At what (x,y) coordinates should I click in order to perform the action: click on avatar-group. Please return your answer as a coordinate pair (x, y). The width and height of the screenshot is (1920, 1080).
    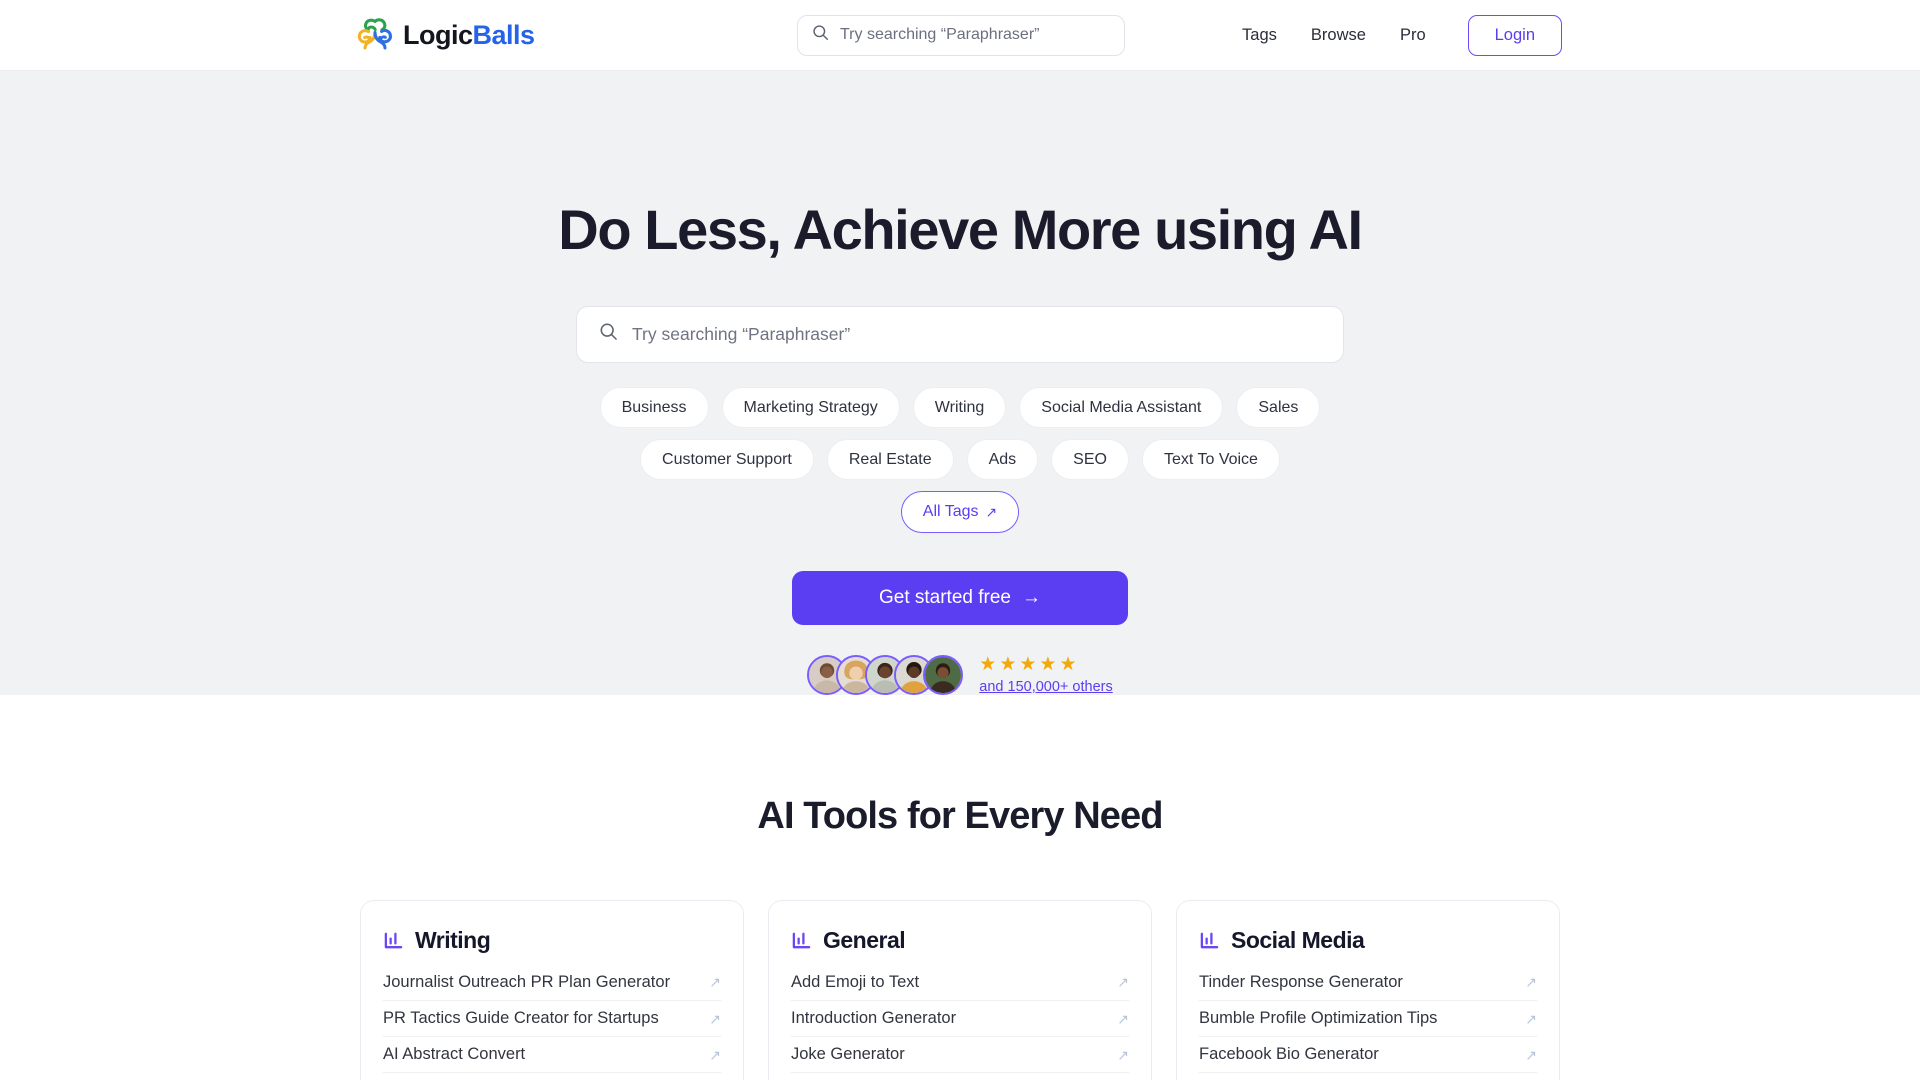
    Looking at the image, I should click on (885, 675).